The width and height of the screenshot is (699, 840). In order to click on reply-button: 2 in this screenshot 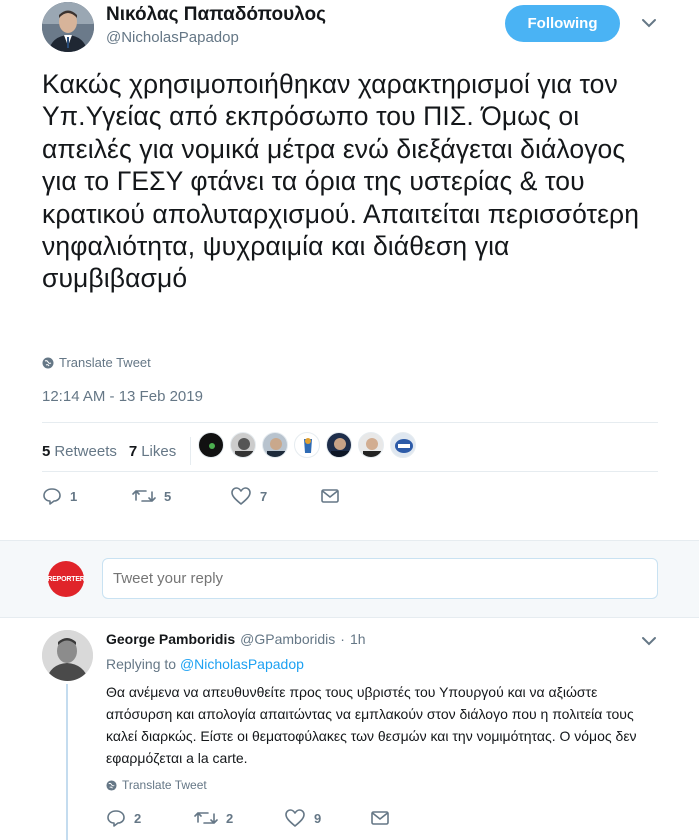, I will do `click(150, 818)`.